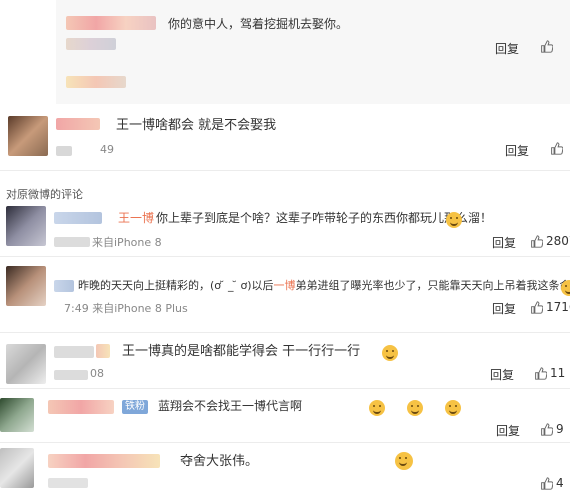 The image size is (570, 490). I want to click on like-button: 11, so click(549, 373).